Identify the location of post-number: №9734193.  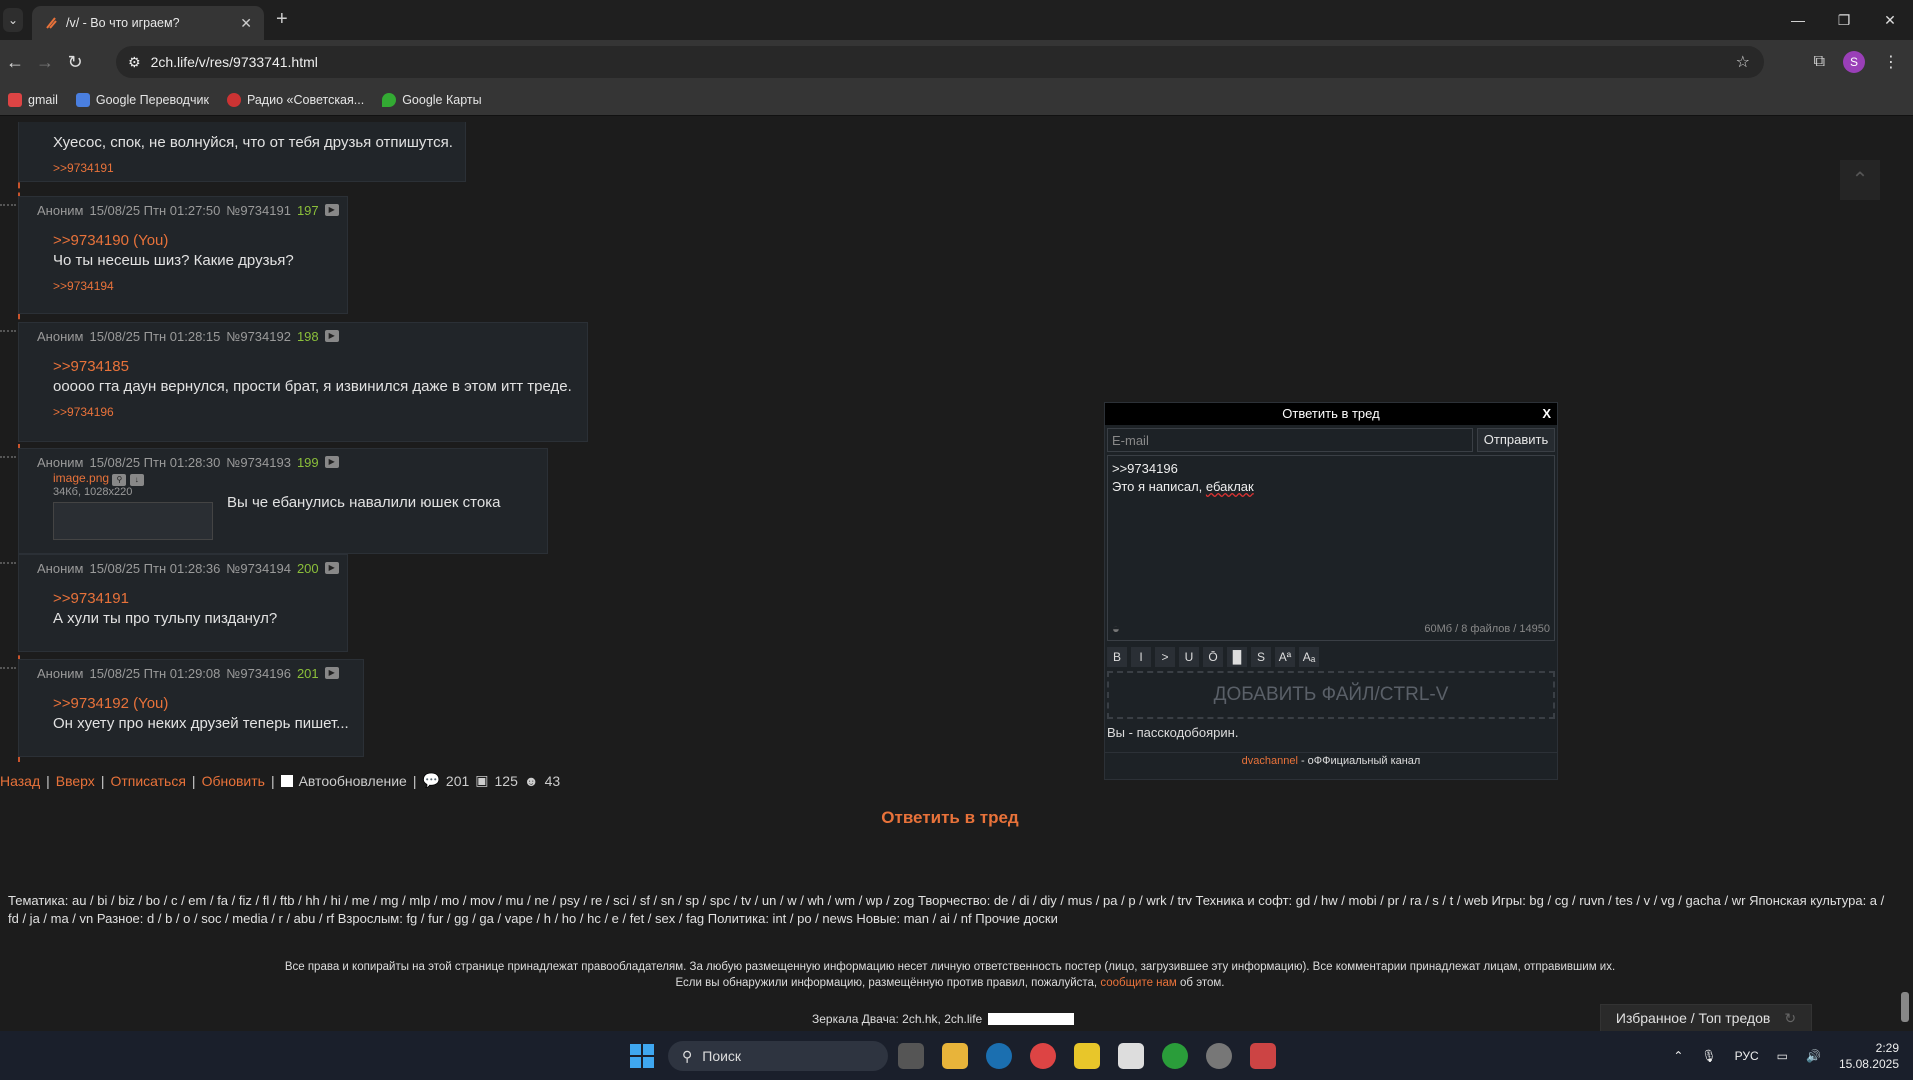
(258, 462).